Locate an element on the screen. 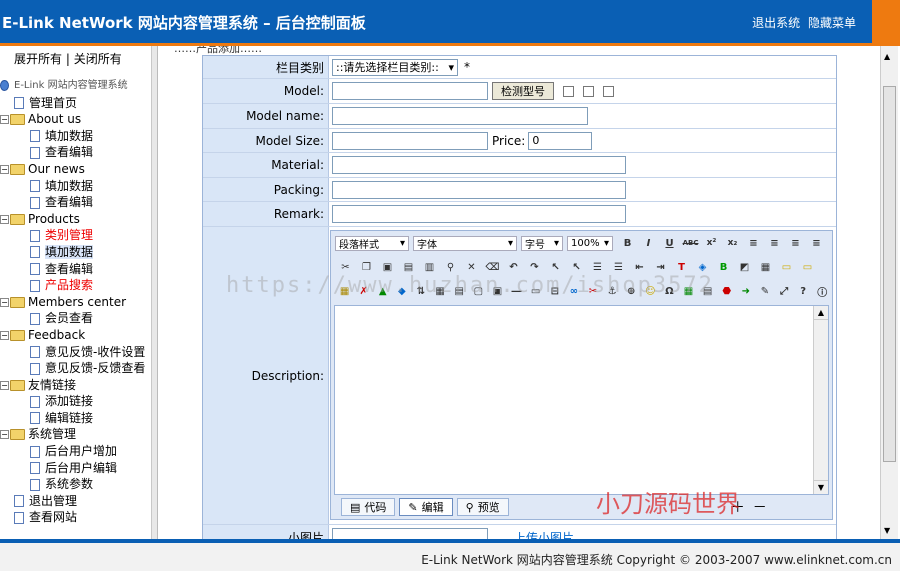 The width and height of the screenshot is (900, 571). cut-icon: ✂ is located at coordinates (345, 267).